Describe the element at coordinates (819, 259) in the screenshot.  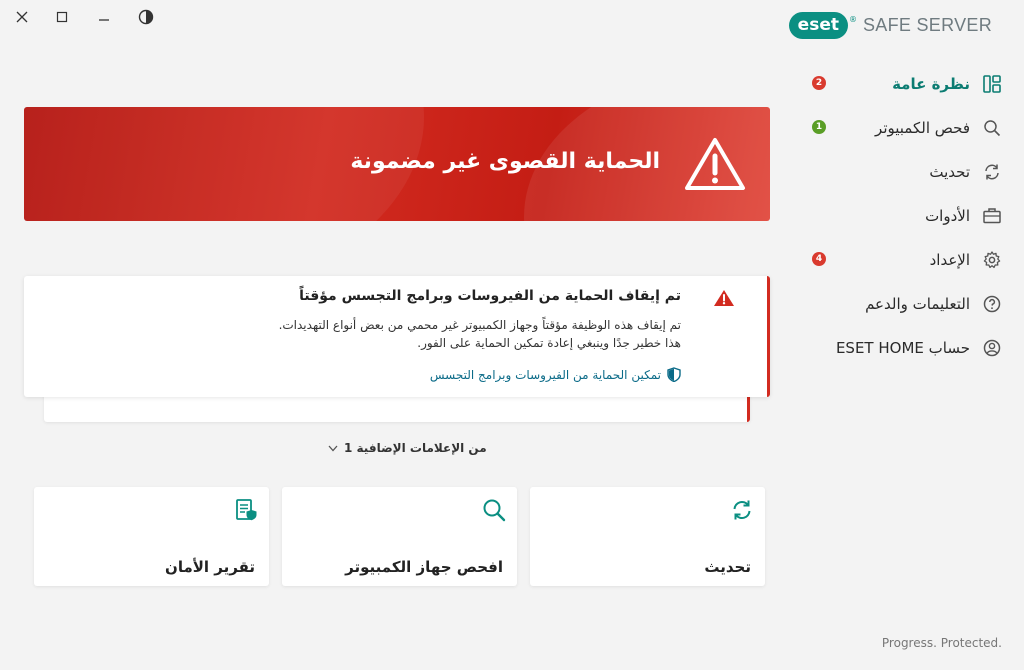
I see `notification-badge: 4` at that location.